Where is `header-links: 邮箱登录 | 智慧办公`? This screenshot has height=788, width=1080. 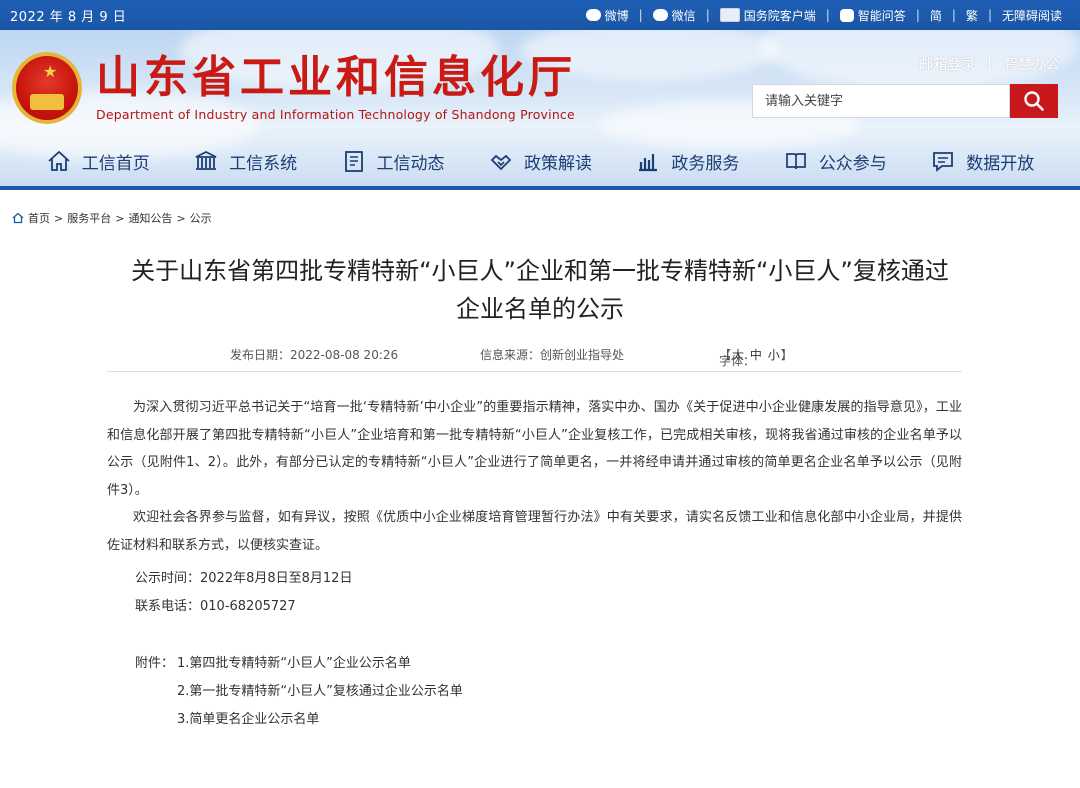
header-links: 邮箱登录 | 智慧办公 is located at coordinates (989, 64).